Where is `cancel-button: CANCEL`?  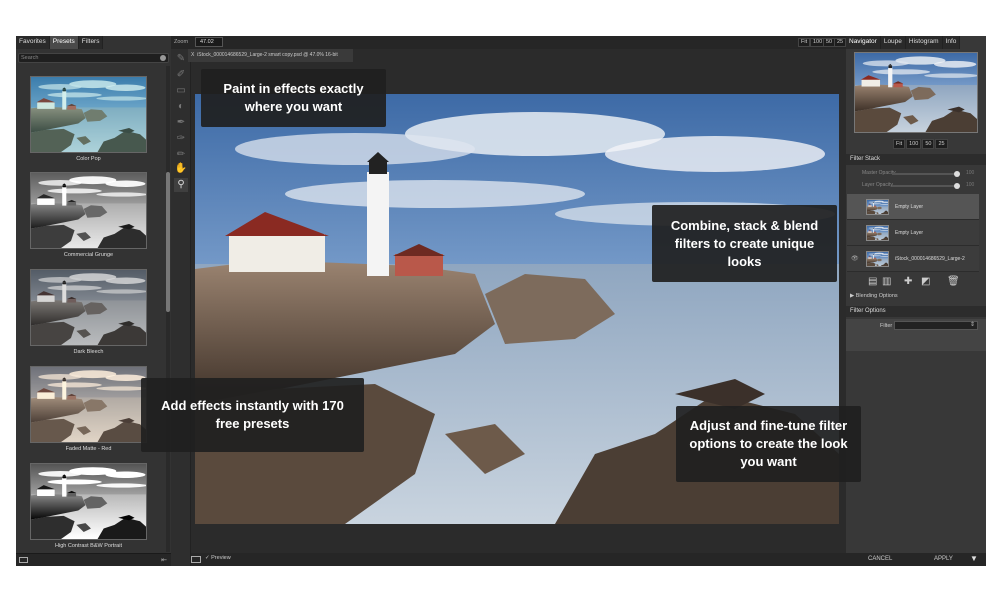
cancel-button: CANCEL is located at coordinates (880, 559).